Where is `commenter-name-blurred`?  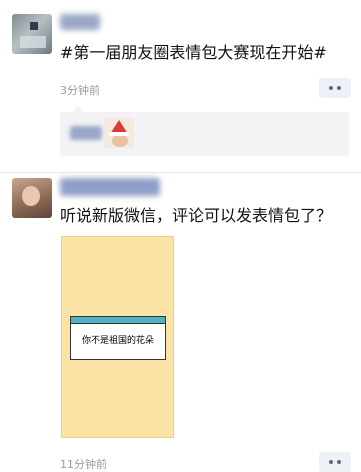 commenter-name-blurred is located at coordinates (86, 133).